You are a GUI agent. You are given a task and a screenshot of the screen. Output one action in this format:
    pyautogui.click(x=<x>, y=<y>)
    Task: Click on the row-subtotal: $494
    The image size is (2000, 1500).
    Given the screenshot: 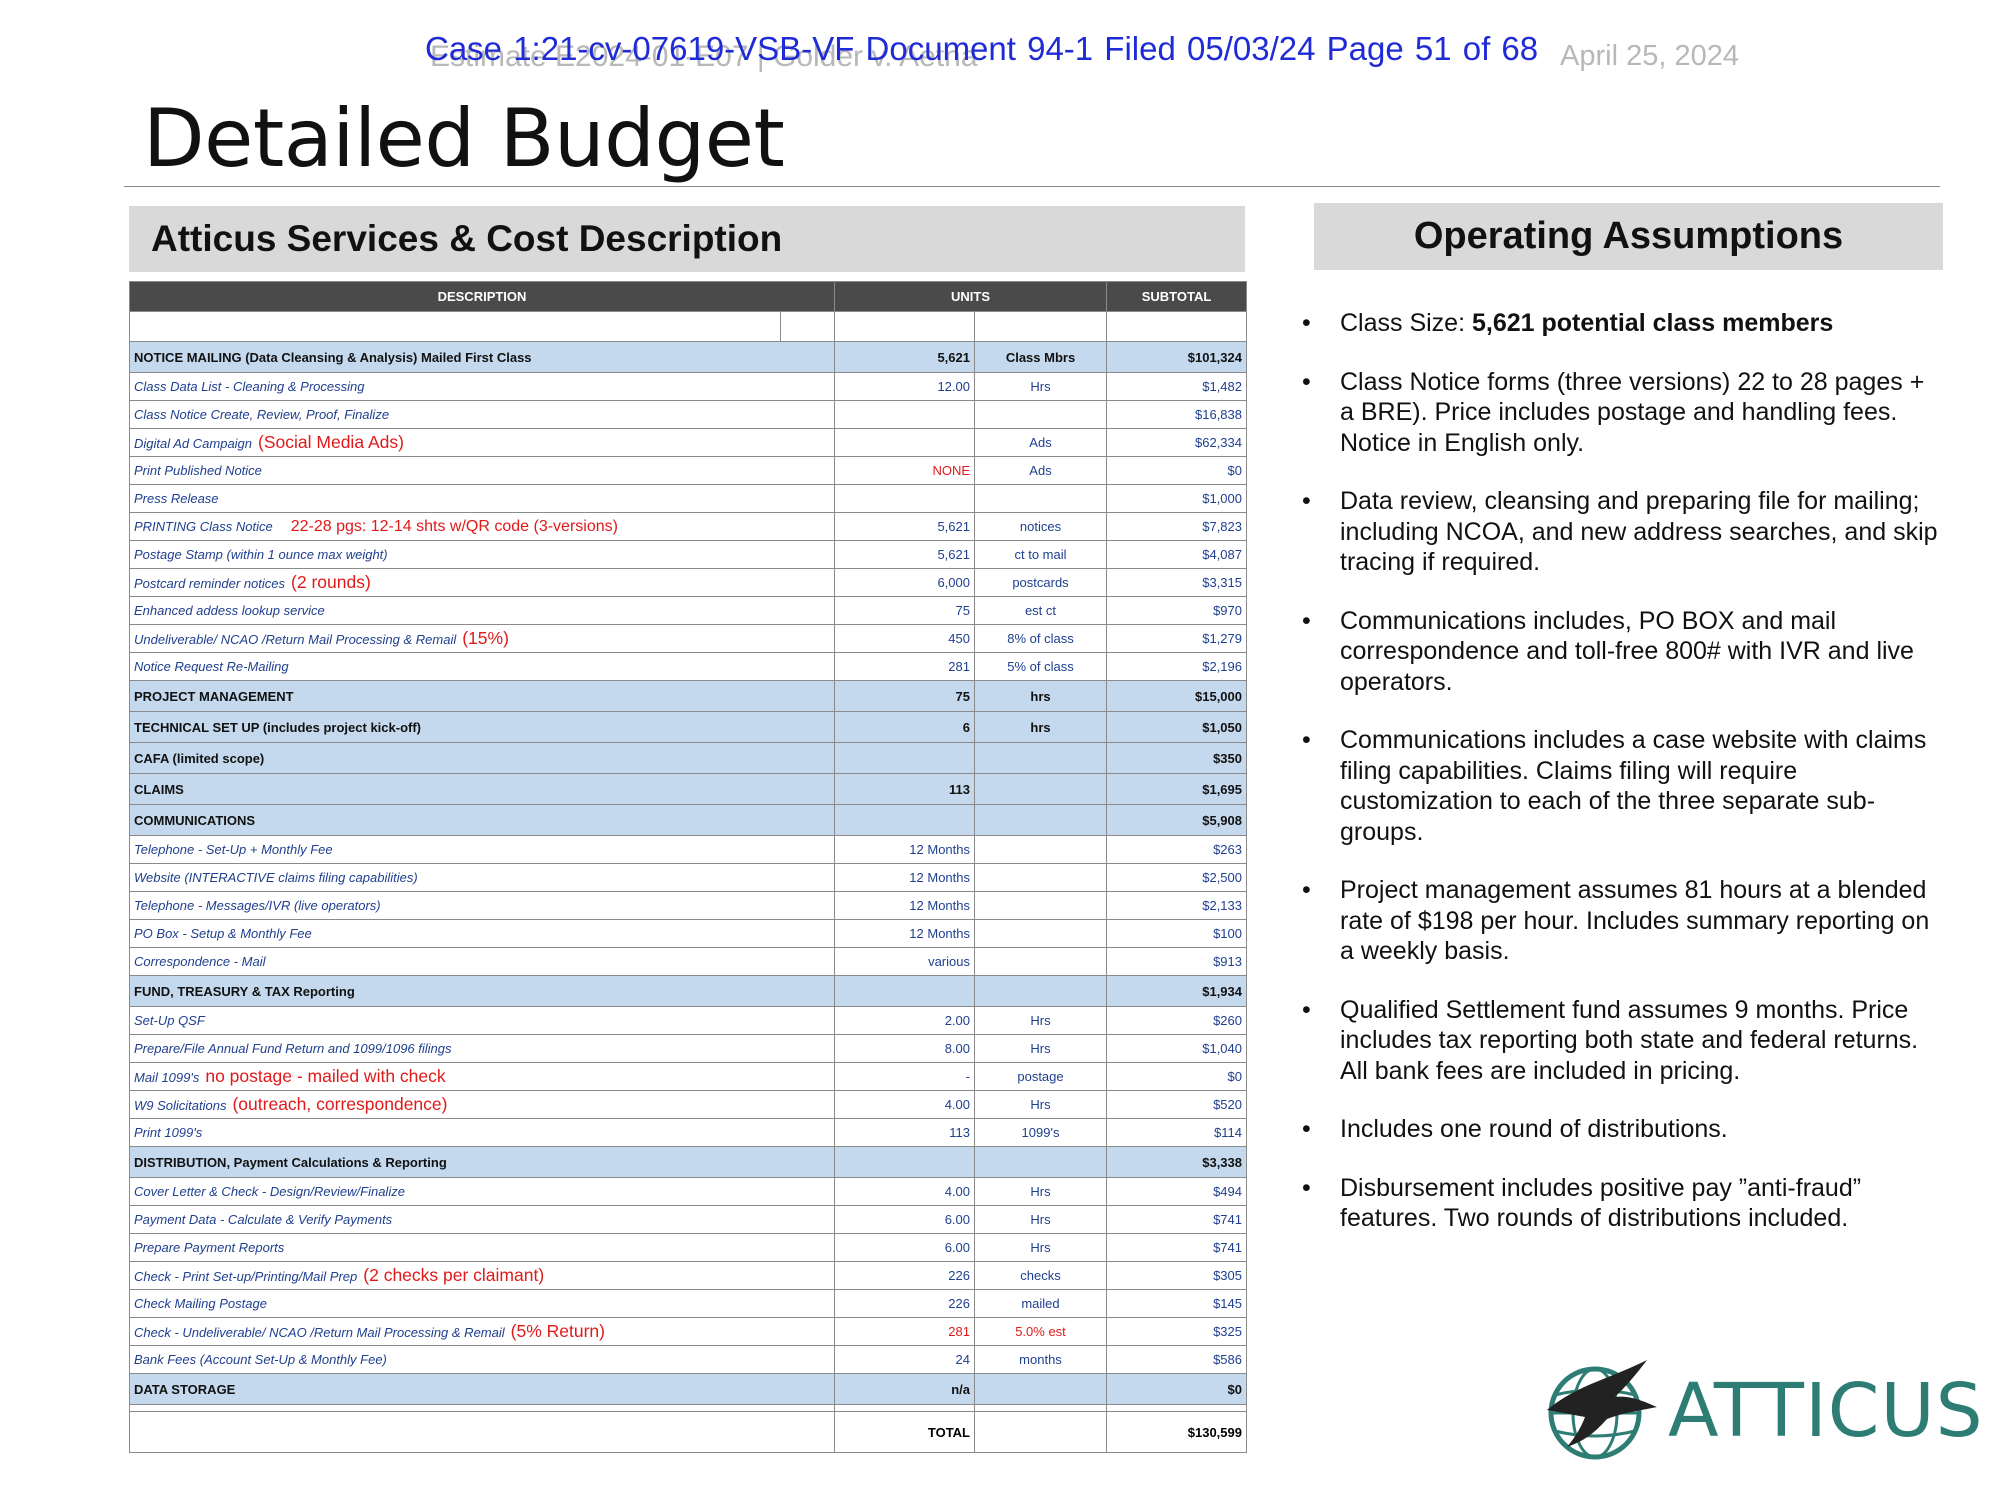 What is the action you would take?
    pyautogui.click(x=1176, y=1191)
    